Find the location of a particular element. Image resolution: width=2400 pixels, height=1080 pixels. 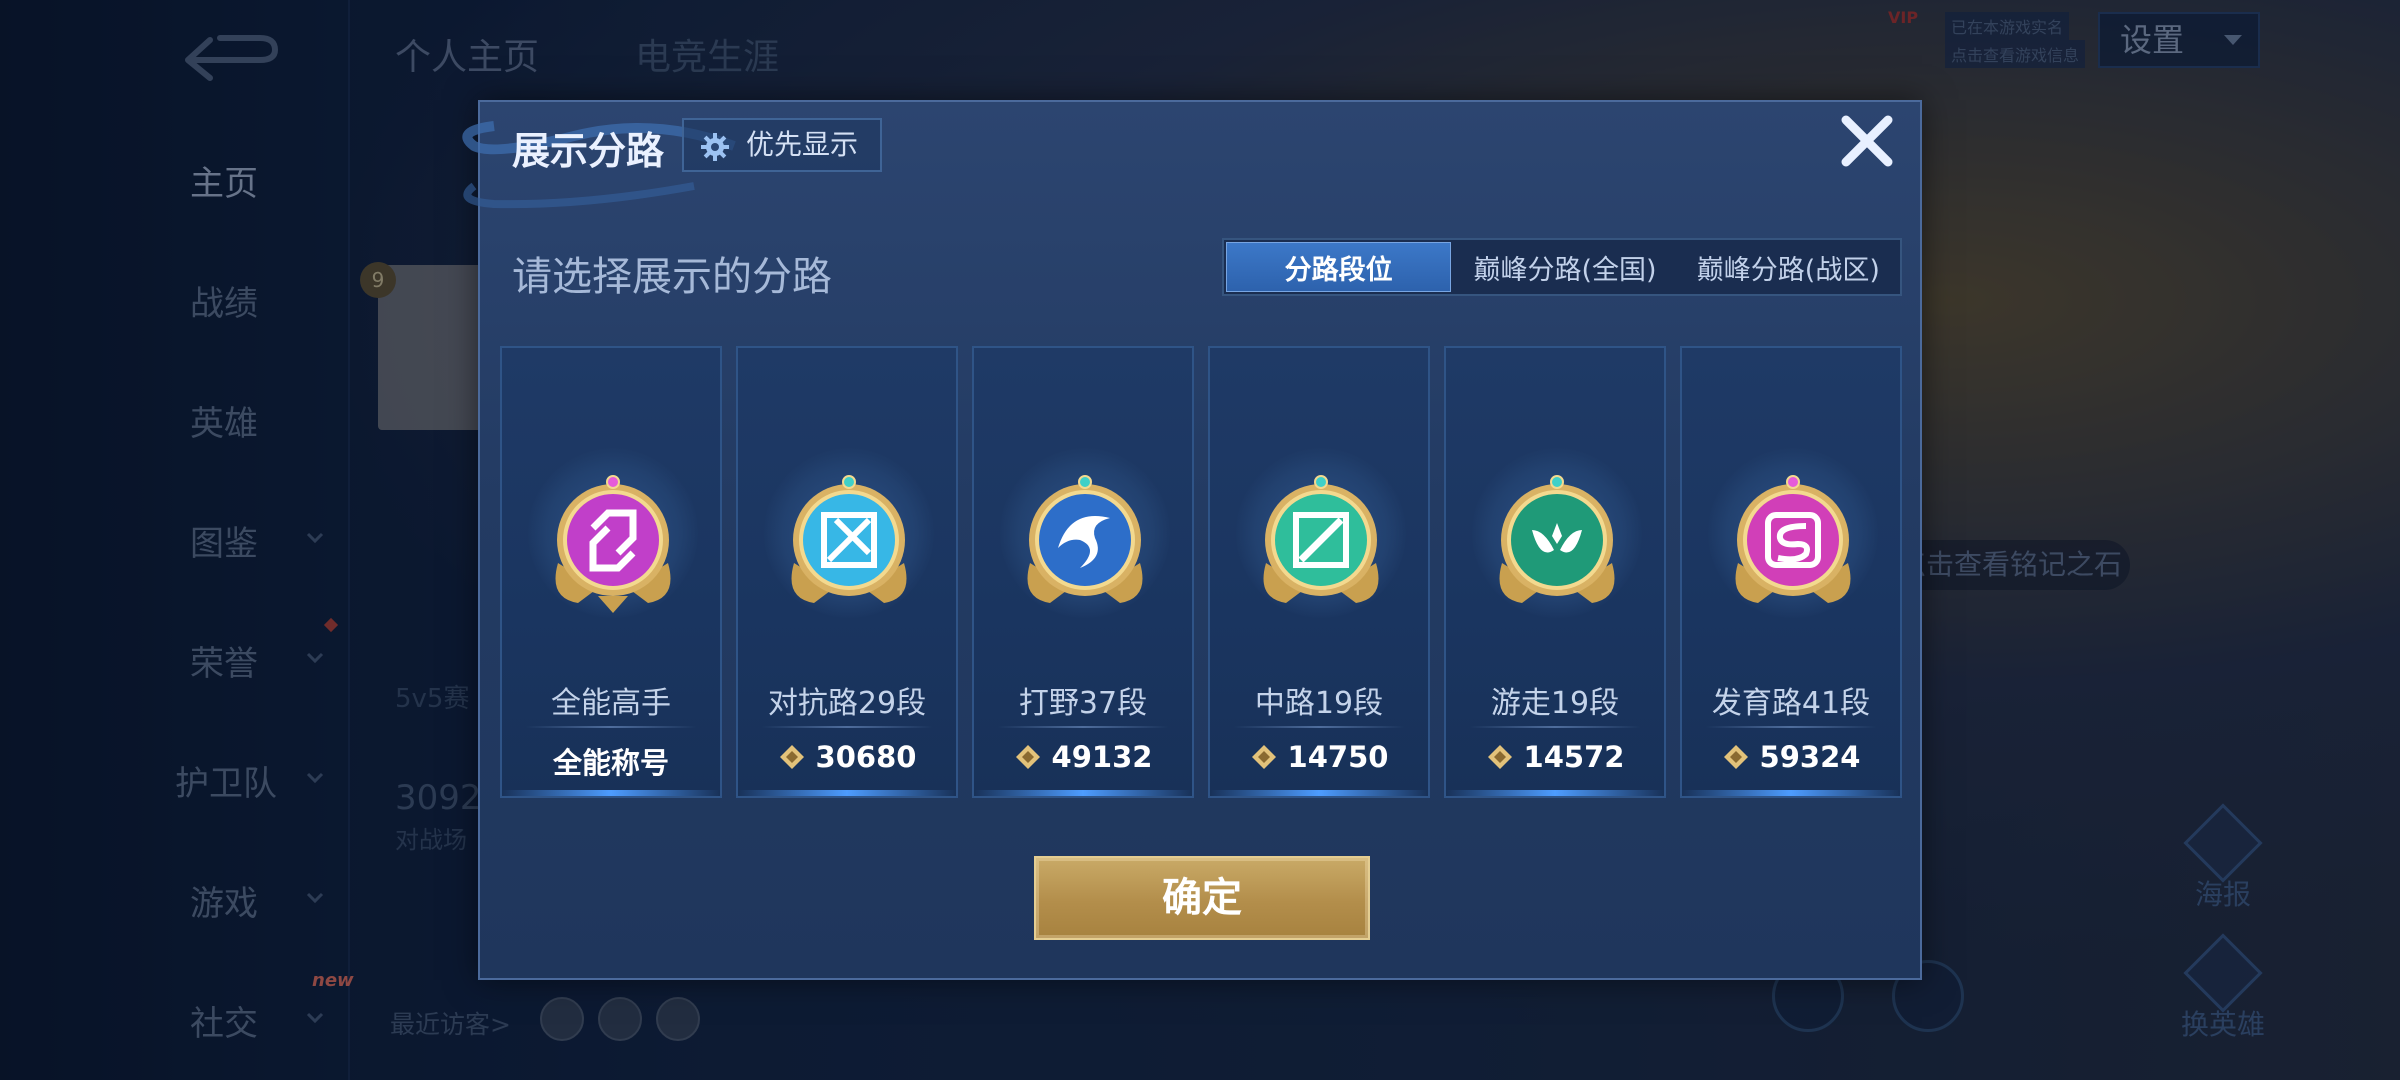

lane-rank-label: 全能高手 is located at coordinates (611, 703).